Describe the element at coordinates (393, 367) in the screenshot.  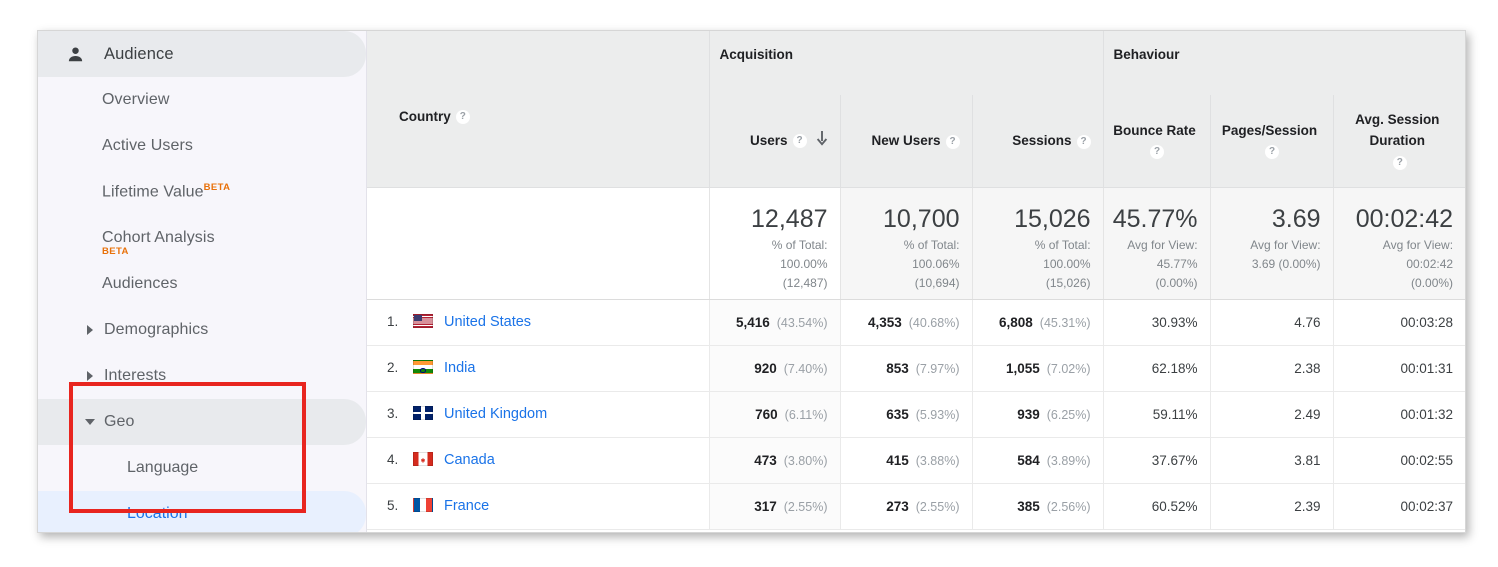
I see `row-rank: 2.` at that location.